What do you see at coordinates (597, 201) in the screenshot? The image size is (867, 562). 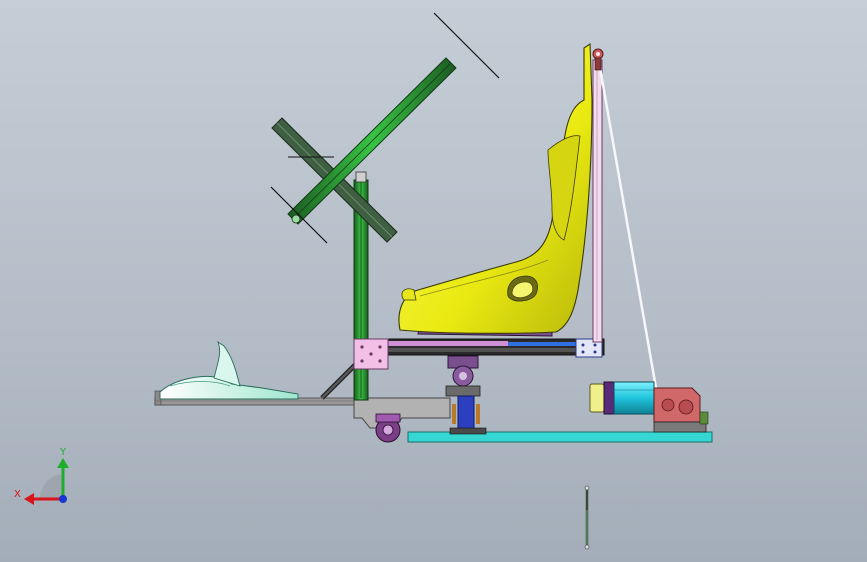 I see `rear-upright-post` at bounding box center [597, 201].